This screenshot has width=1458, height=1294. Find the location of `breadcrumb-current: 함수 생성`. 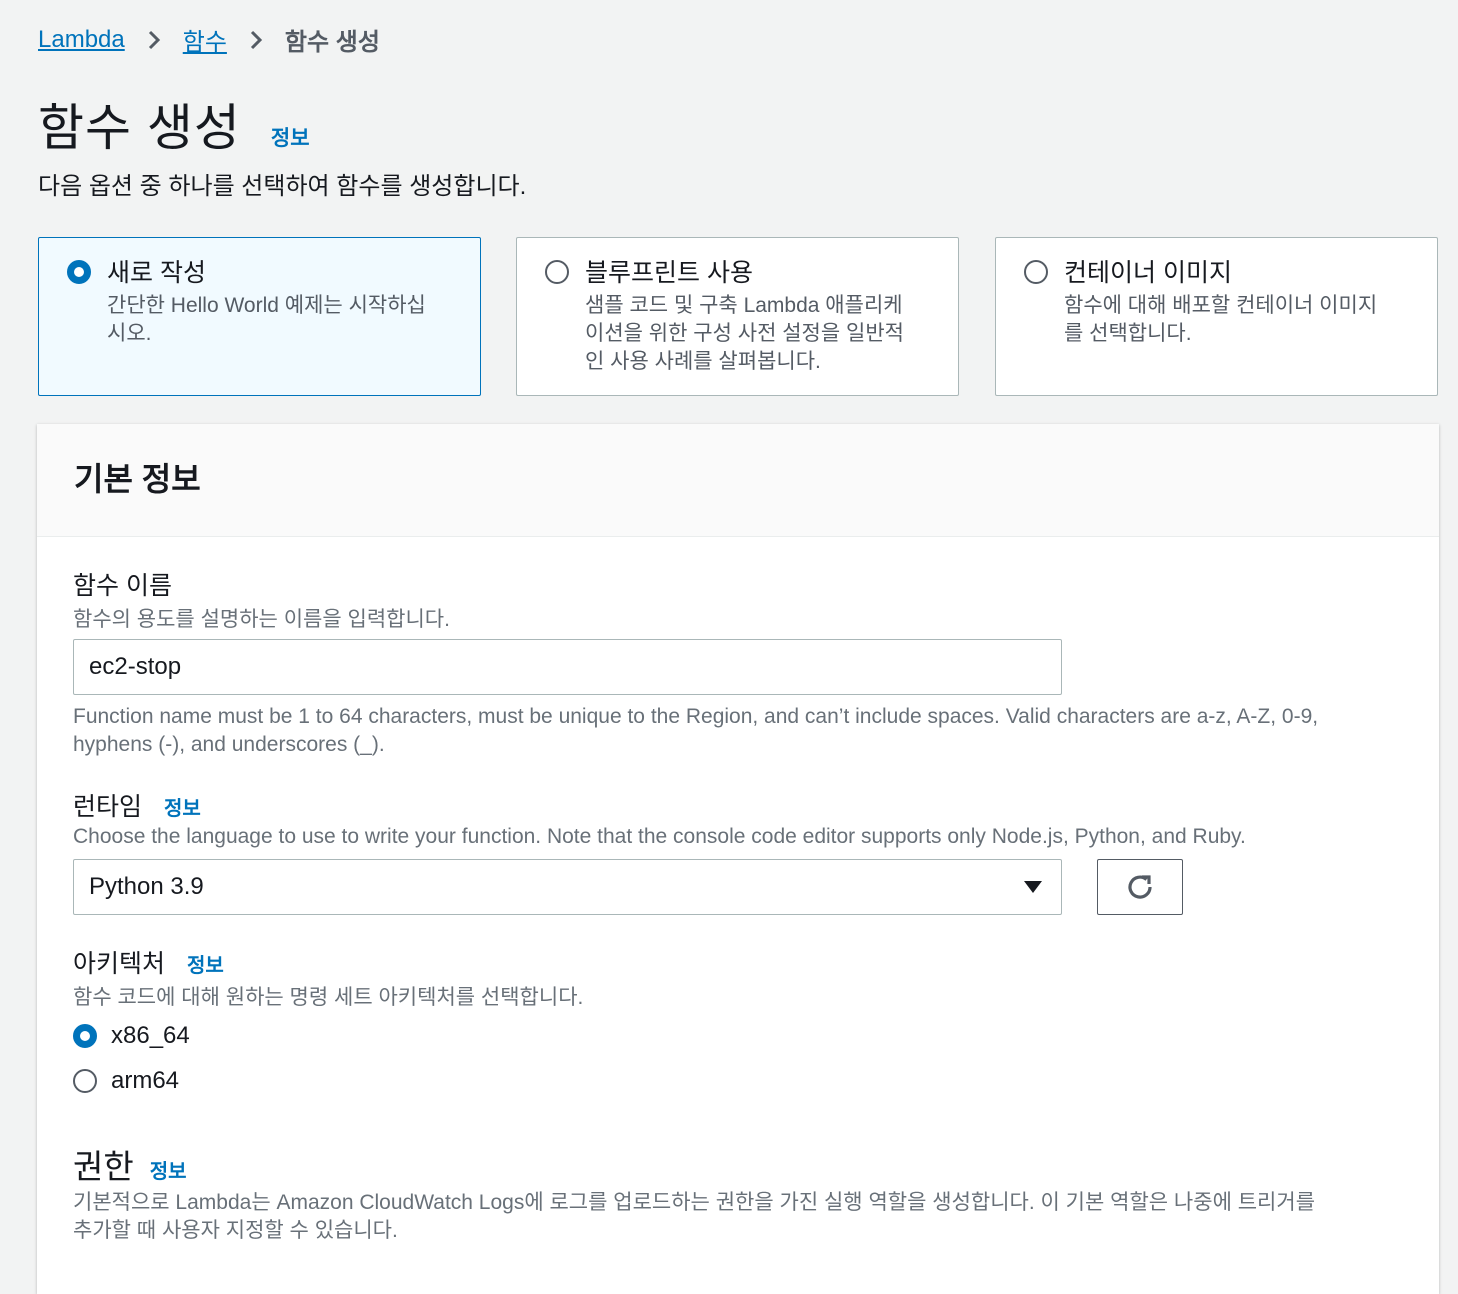

breadcrumb-current: 함수 생성 is located at coordinates (332, 42).